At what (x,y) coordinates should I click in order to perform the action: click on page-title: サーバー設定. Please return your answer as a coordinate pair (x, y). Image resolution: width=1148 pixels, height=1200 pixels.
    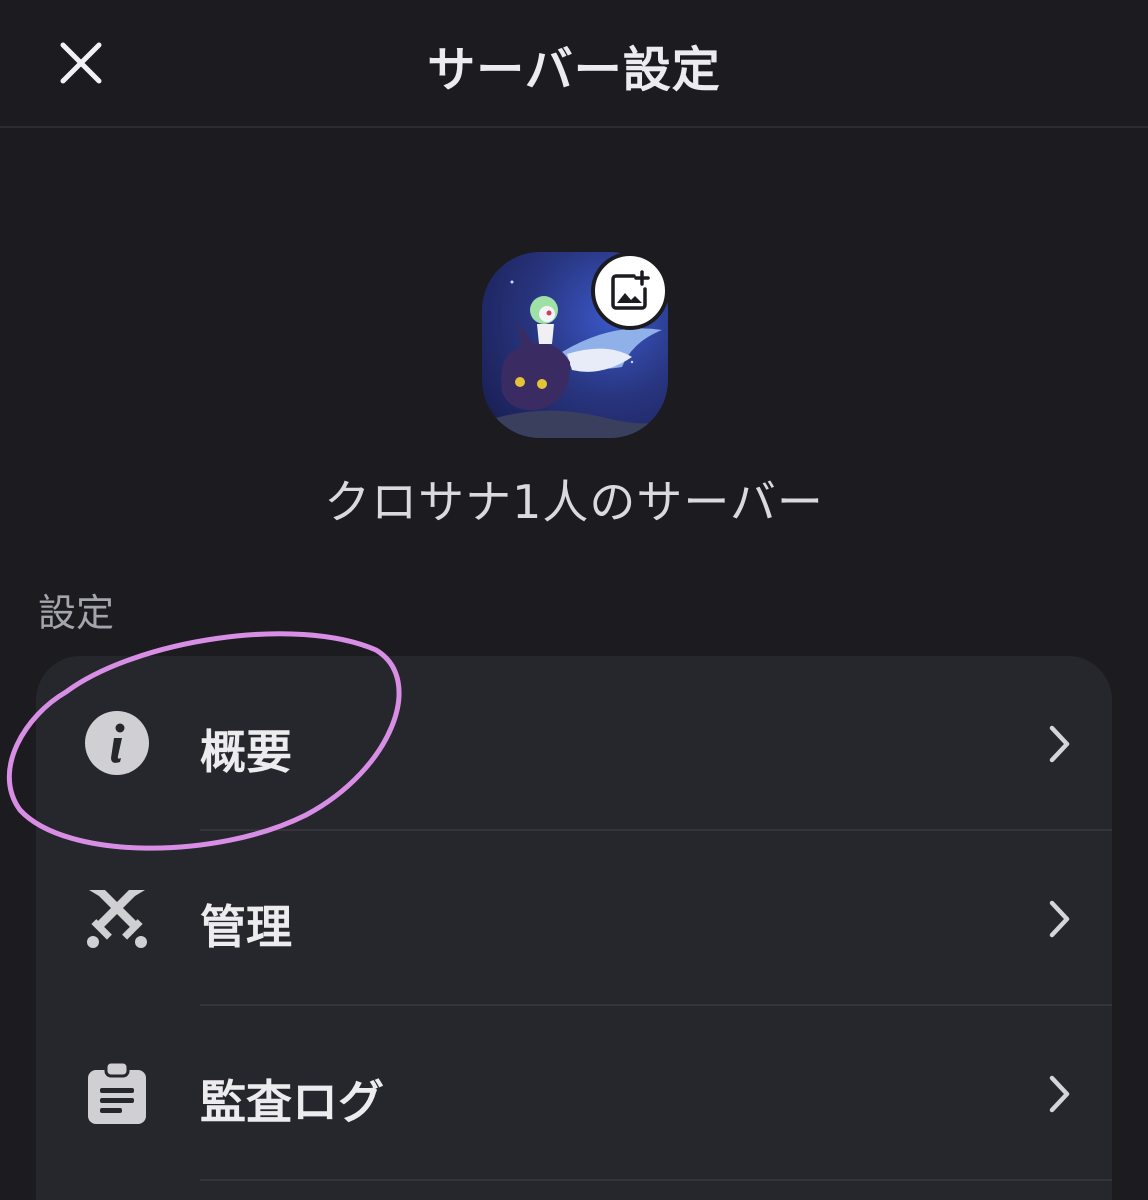
    Looking at the image, I should click on (574, 70).